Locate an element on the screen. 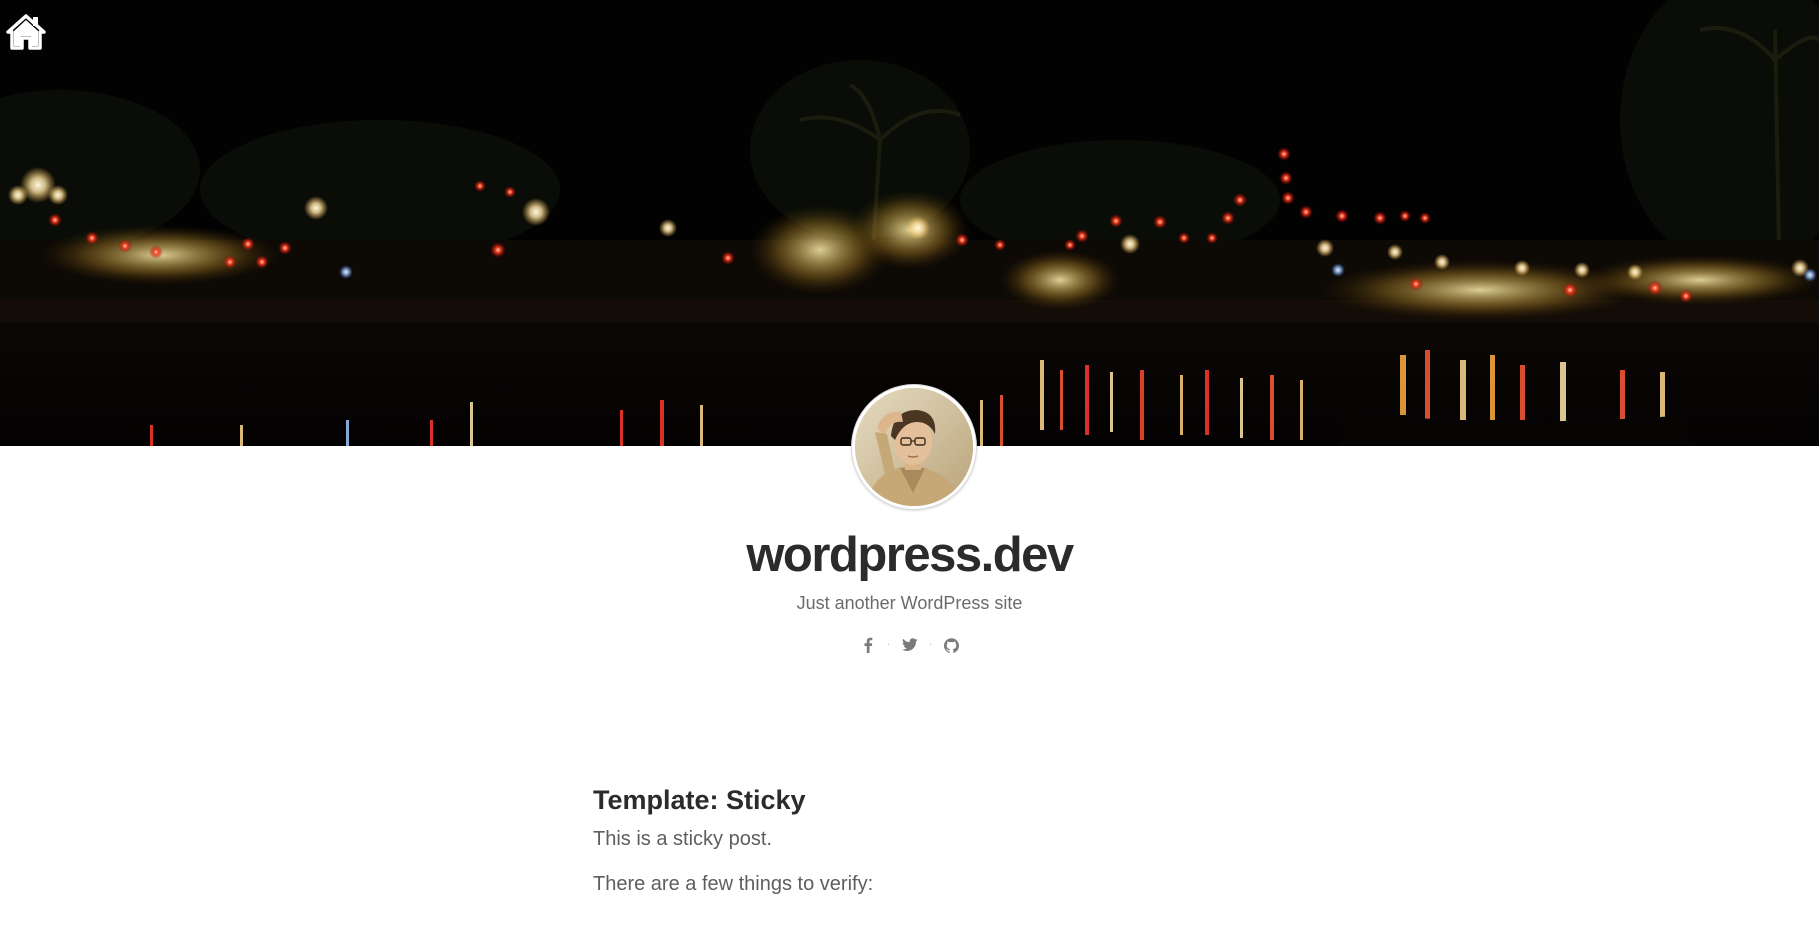  author-portrait is located at coordinates (914, 447).